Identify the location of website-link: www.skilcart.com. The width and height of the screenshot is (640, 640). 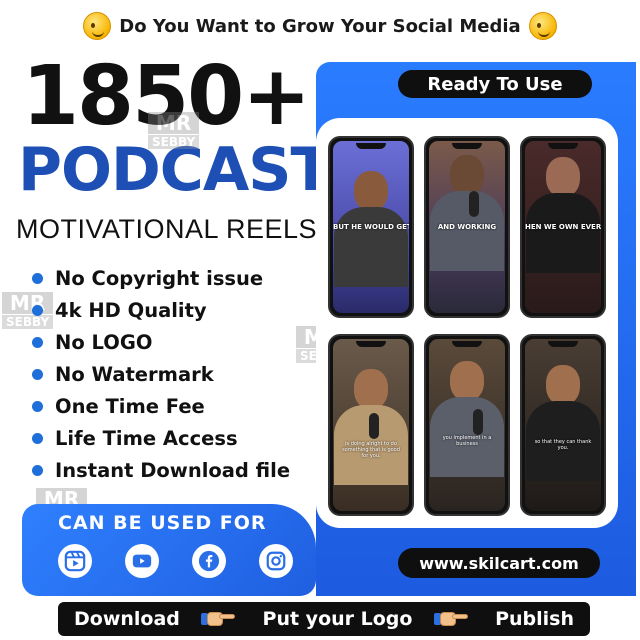
(499, 563).